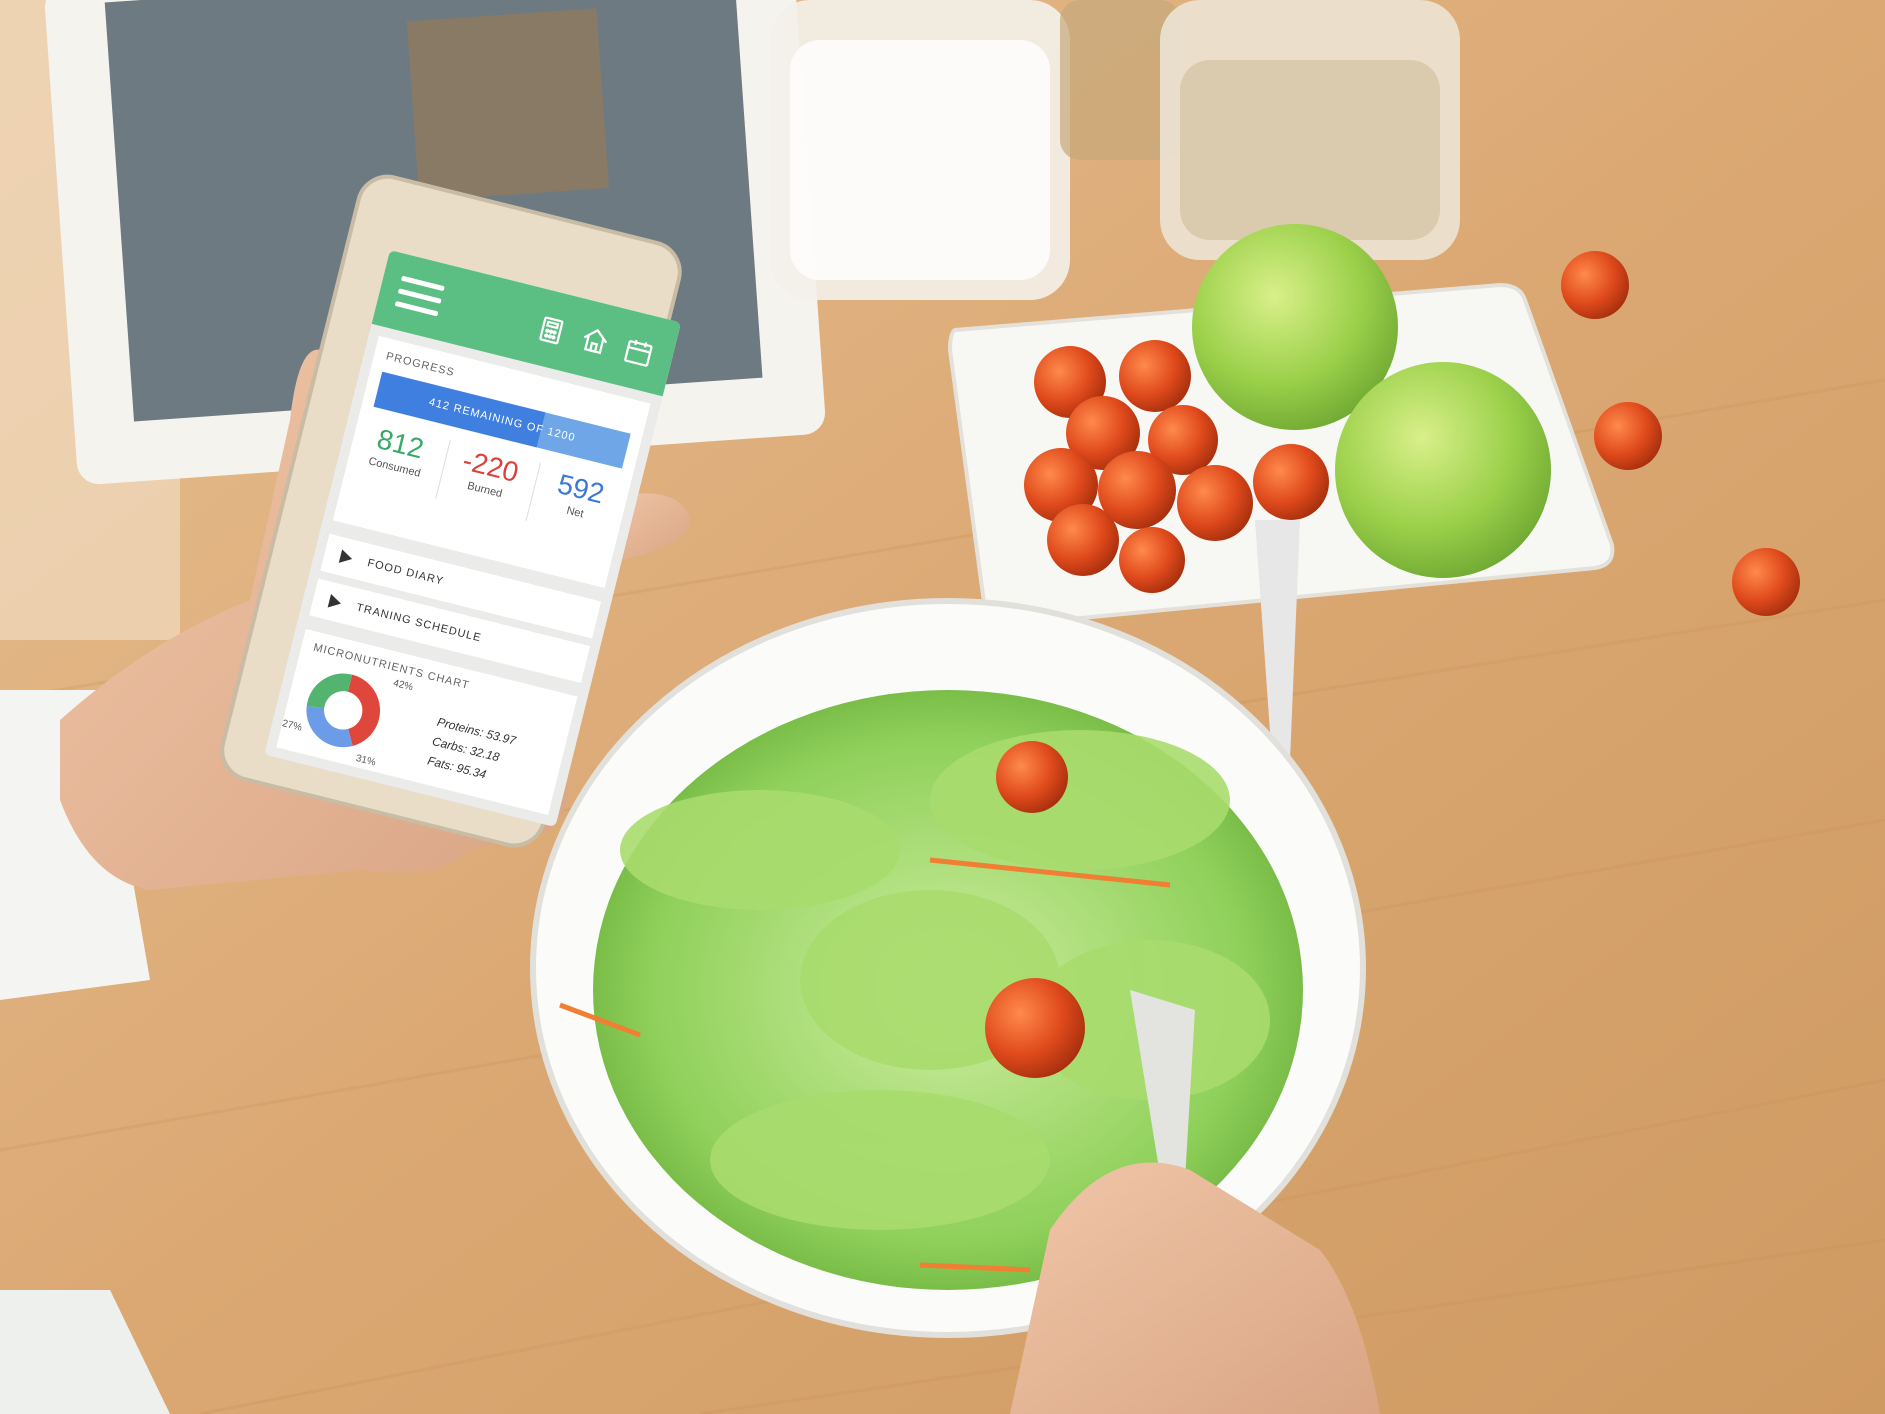 The image size is (1885, 1414). Describe the element at coordinates (419, 296) in the screenshot. I see `menu-icon` at that location.